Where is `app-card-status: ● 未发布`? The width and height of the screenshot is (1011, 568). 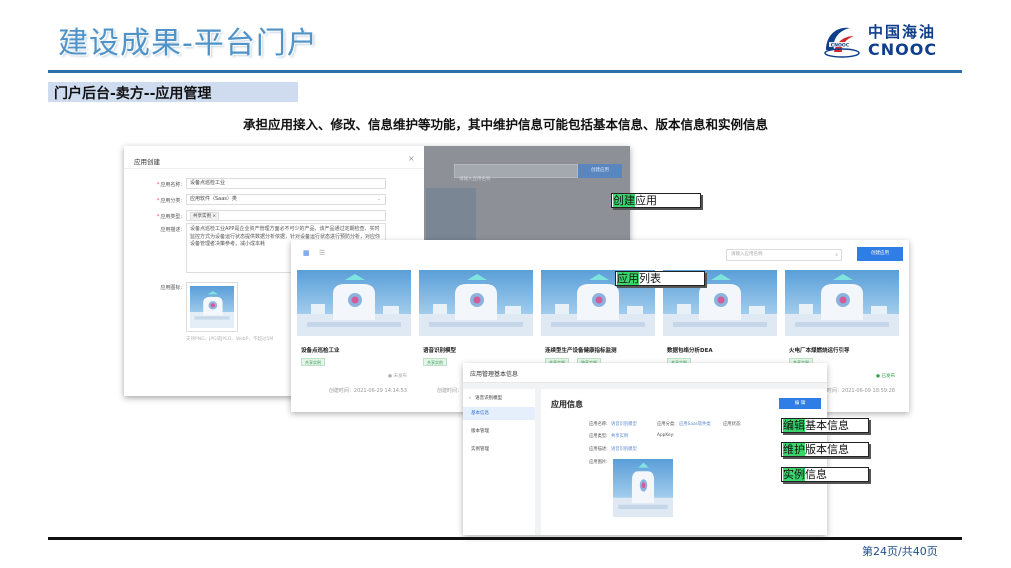 app-card-status: ● 未发布 is located at coordinates (397, 376).